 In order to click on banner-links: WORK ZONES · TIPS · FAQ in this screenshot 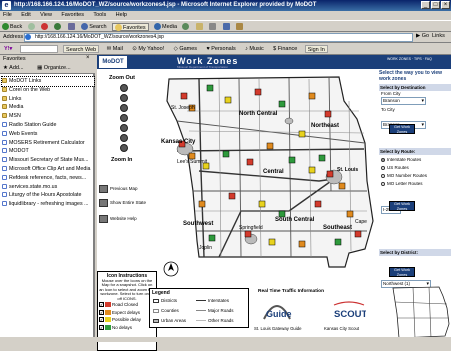, I will do `click(409, 59)`.